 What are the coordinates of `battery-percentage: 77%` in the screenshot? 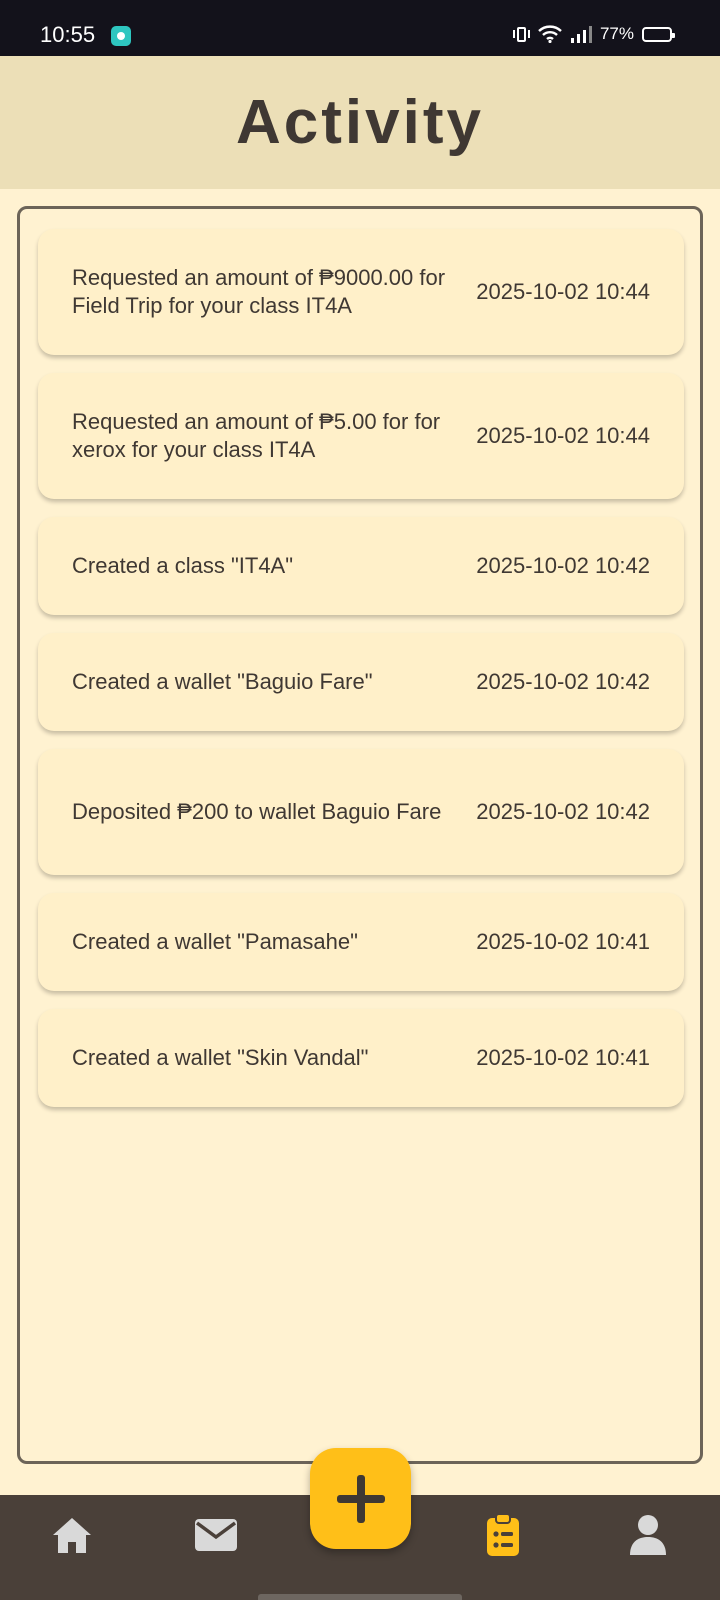 It's located at (616, 33).